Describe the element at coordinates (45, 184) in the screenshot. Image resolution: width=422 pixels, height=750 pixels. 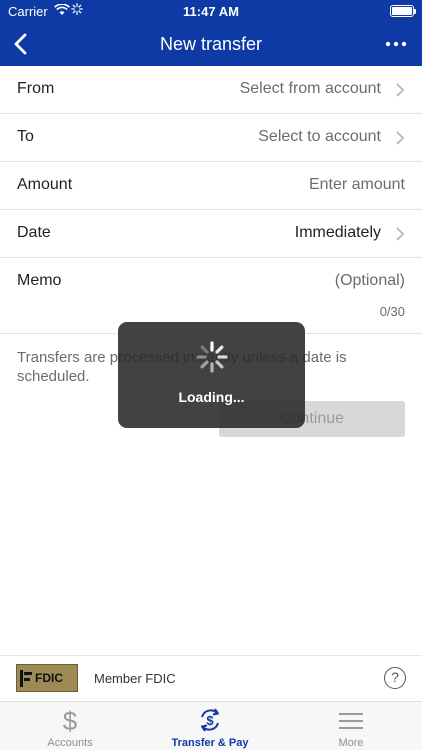
I see `amount-label: Amount` at that location.